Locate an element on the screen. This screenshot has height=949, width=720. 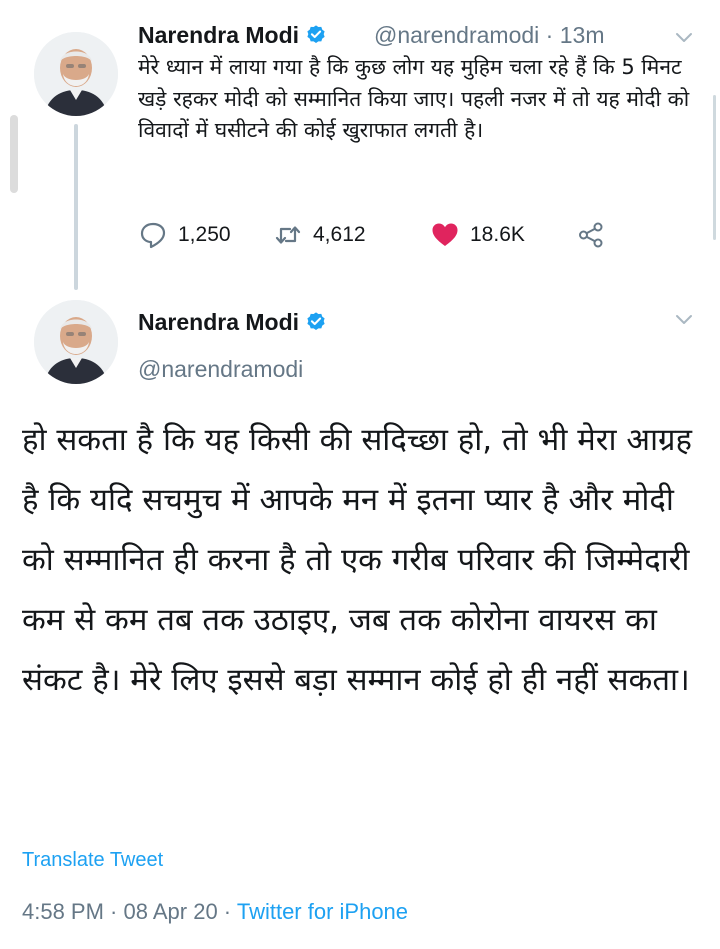
retweet-icon is located at coordinates (288, 235).